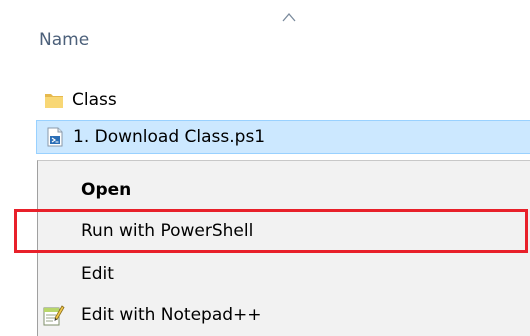 The image size is (530, 336). Describe the element at coordinates (284, 190) in the screenshot. I see `menu-item-open: Open` at that location.